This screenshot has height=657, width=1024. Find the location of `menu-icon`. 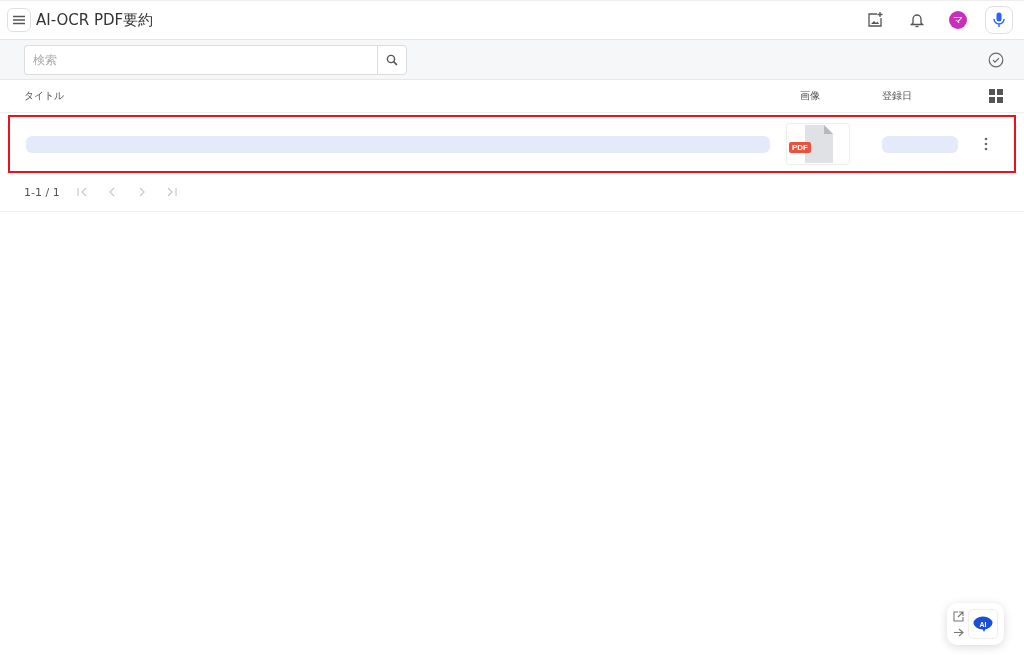

menu-icon is located at coordinates (19, 20).